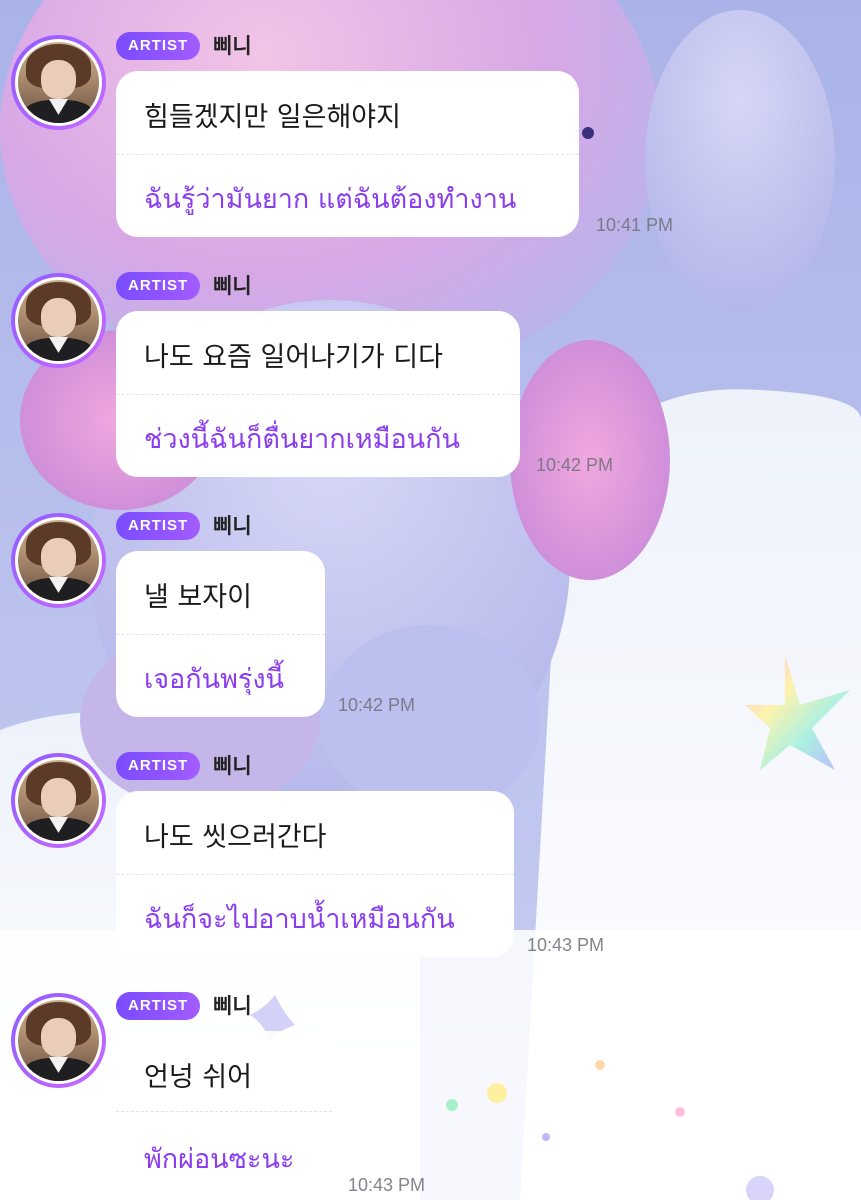 The width and height of the screenshot is (861, 1200). I want to click on message-text: 힘들겠지만 일은해야지, so click(272, 117).